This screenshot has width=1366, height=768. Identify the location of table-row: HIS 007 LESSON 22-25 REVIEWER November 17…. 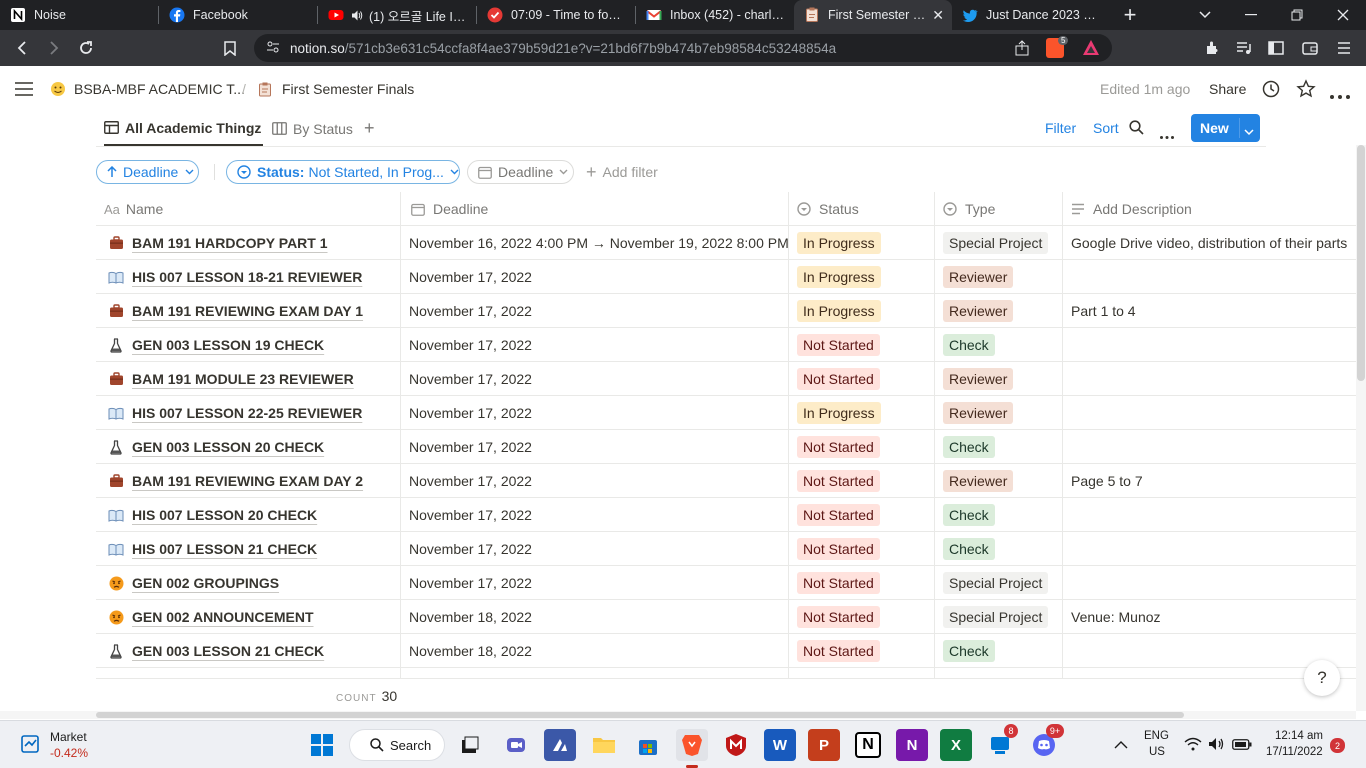
(726, 413).